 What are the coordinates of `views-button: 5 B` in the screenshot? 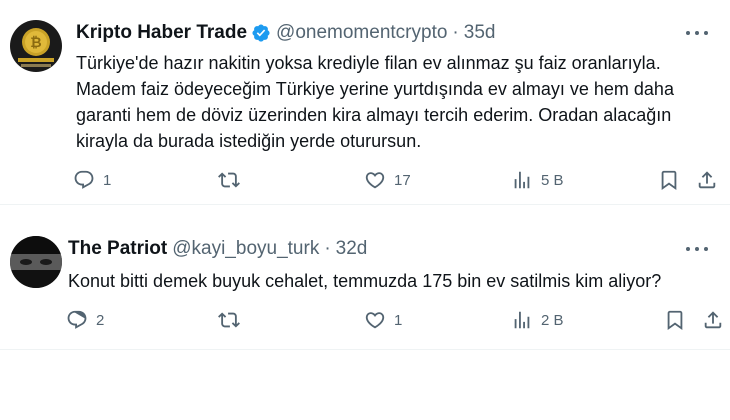 It's located at (537, 180).